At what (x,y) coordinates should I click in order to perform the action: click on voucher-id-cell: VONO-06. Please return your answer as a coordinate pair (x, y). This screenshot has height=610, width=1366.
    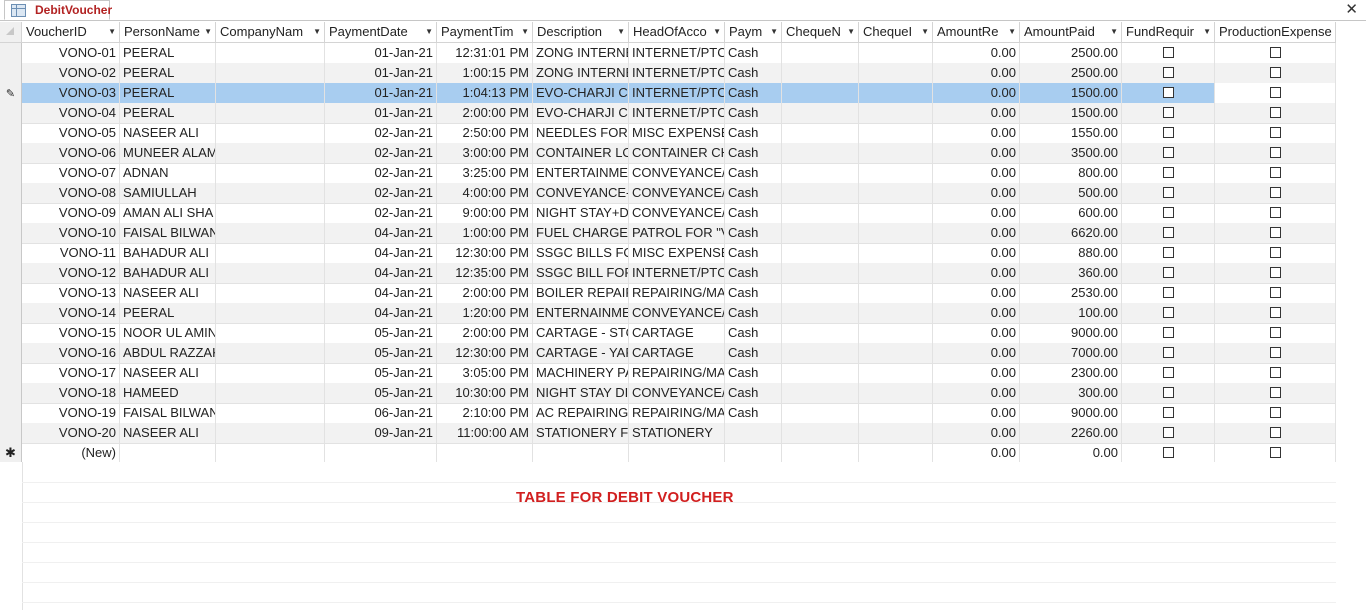
    Looking at the image, I should click on (71, 153).